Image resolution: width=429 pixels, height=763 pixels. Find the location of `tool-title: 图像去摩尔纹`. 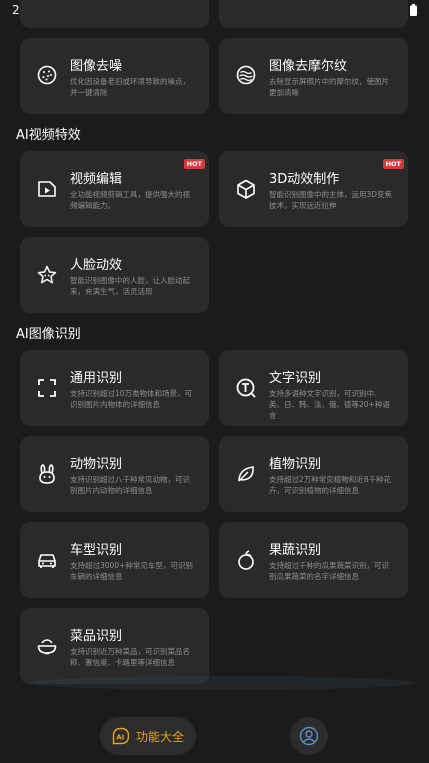

tool-title: 图像去摩尔纹 is located at coordinates (308, 66).